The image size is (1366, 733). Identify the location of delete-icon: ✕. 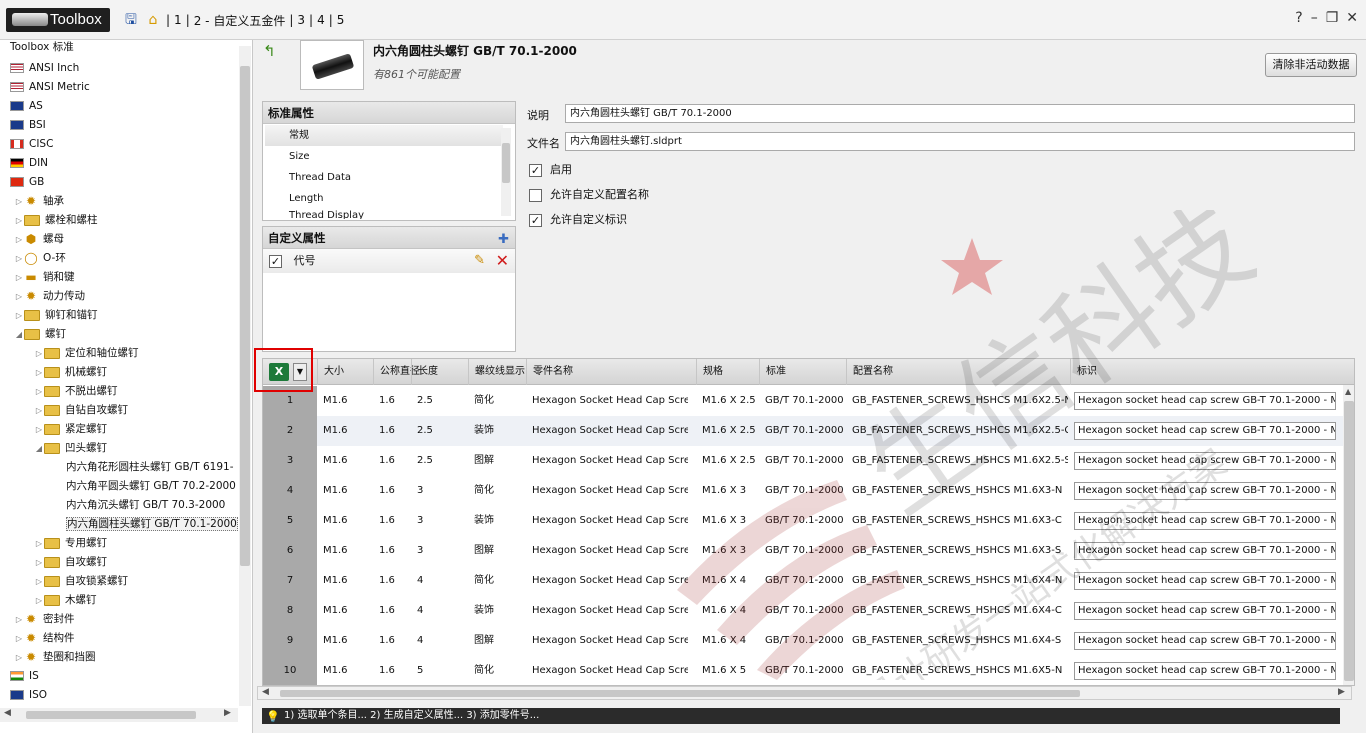
(502, 261).